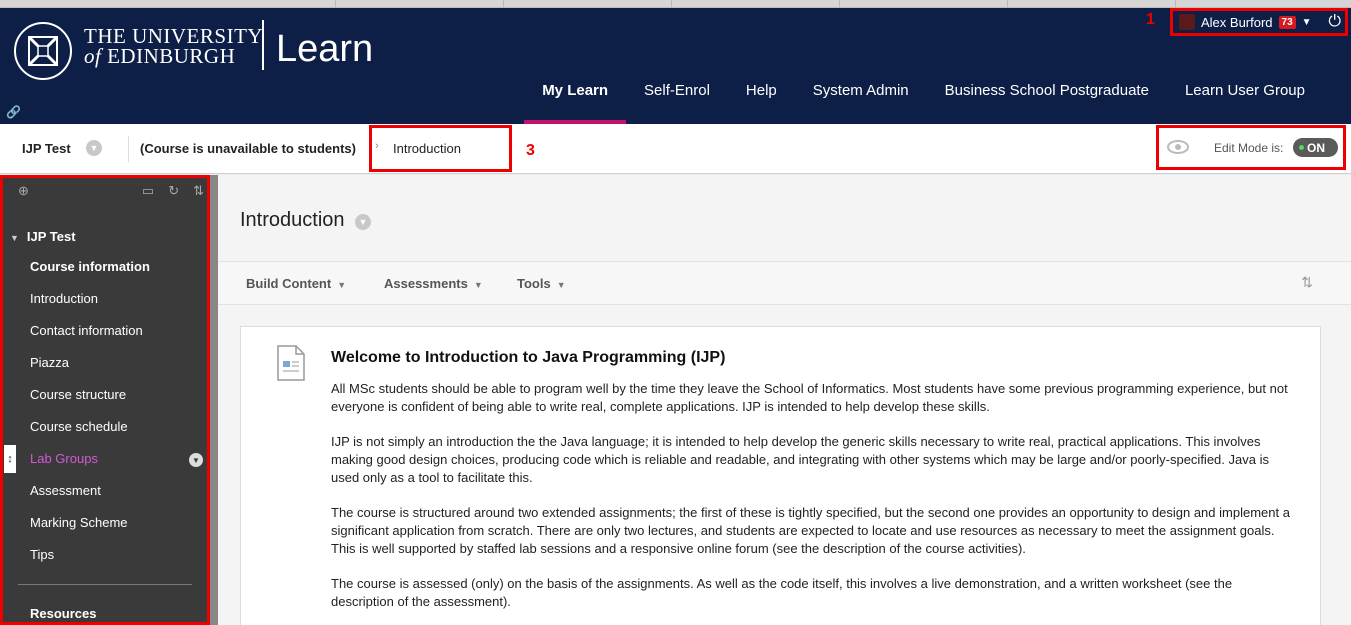  Describe the element at coordinates (426, 283) in the screenshot. I see `assessments-label: Assessments` at that location.